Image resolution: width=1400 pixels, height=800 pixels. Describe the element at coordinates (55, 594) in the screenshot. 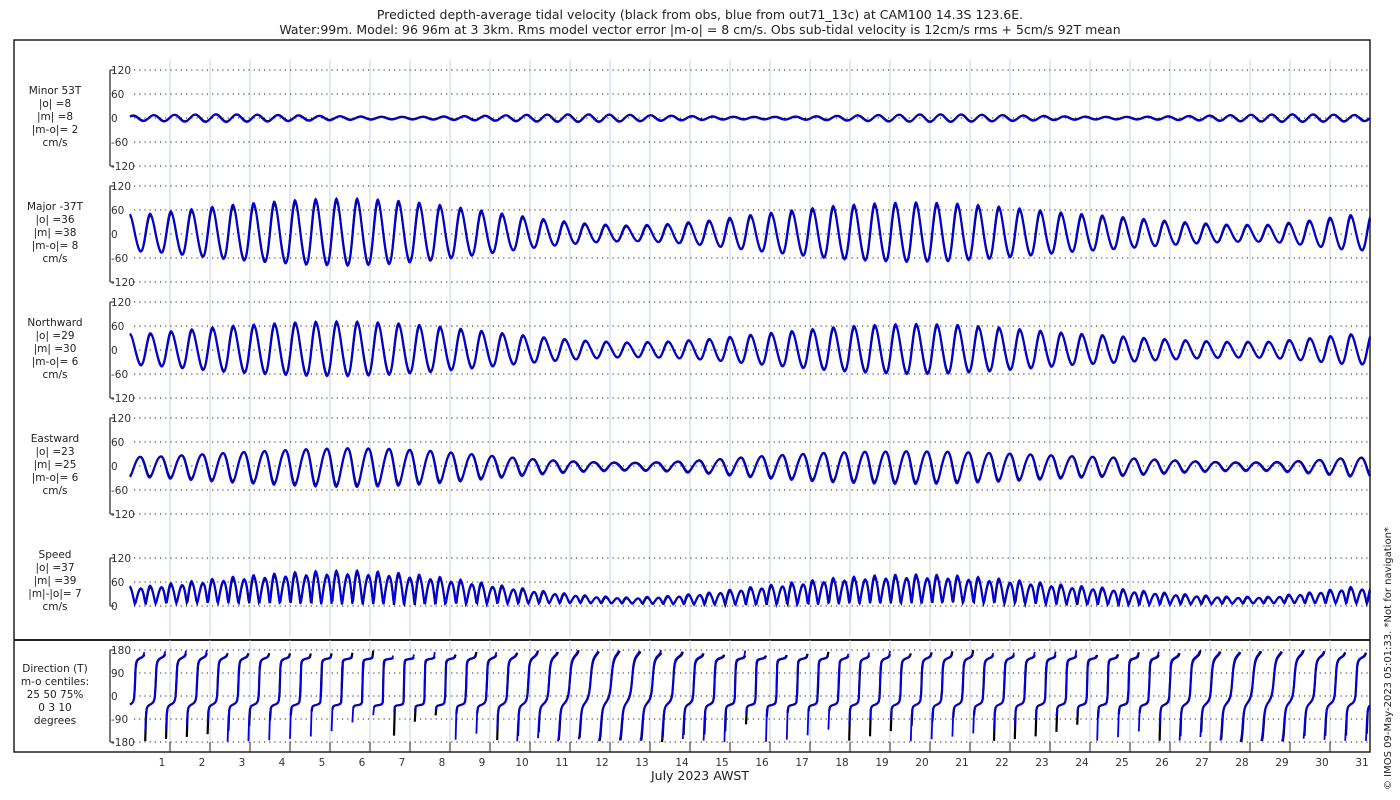

I see `panel-label-line: |m|-|o|= 7` at that location.